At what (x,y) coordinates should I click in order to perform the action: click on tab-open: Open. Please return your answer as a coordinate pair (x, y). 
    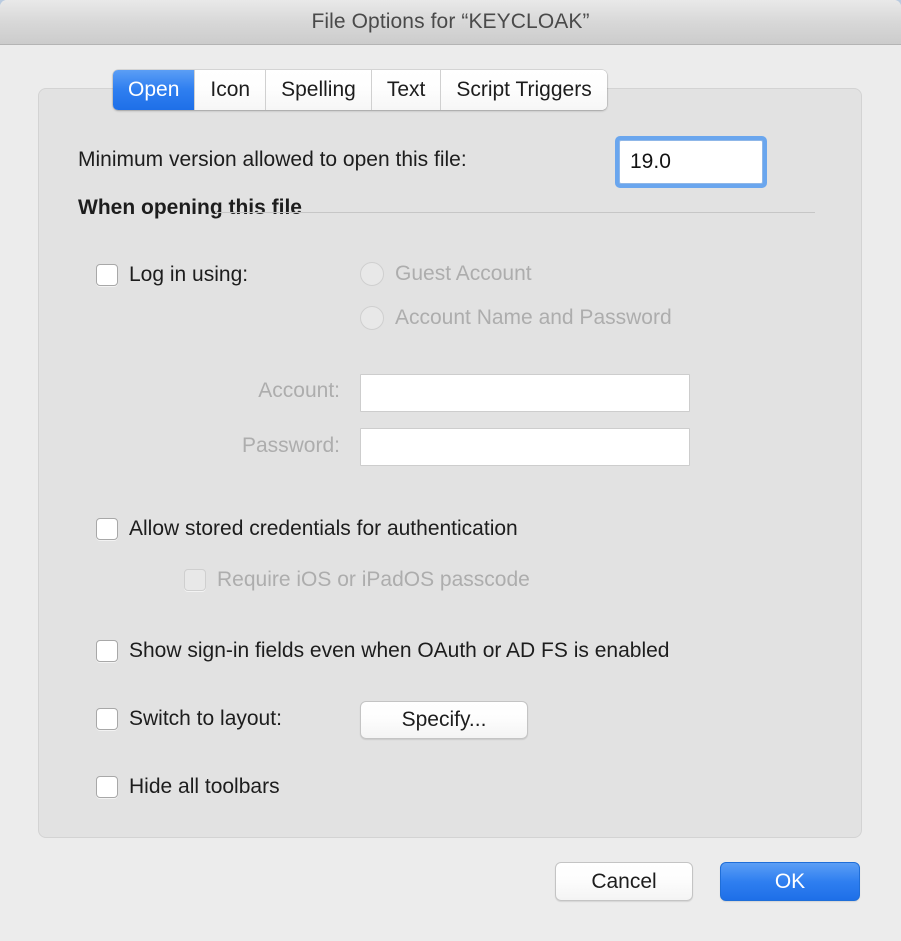
    Looking at the image, I should click on (154, 90).